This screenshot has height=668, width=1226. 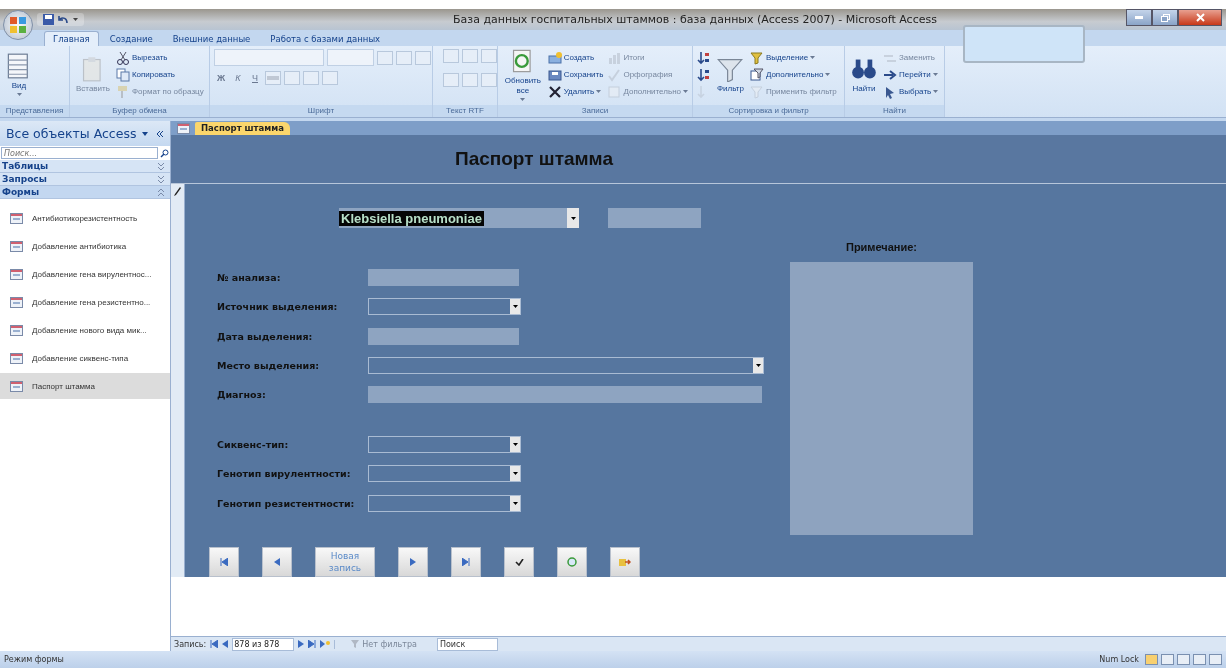 What do you see at coordinates (467, 644) in the screenshot?
I see `search-field: Поиск` at bounding box center [467, 644].